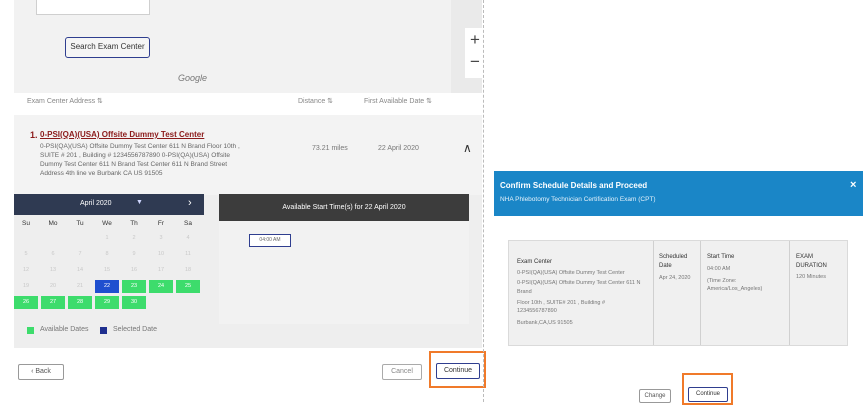 This screenshot has height=405, width=863. What do you see at coordinates (134, 238) in the screenshot?
I see `calendar-day: 2` at bounding box center [134, 238].